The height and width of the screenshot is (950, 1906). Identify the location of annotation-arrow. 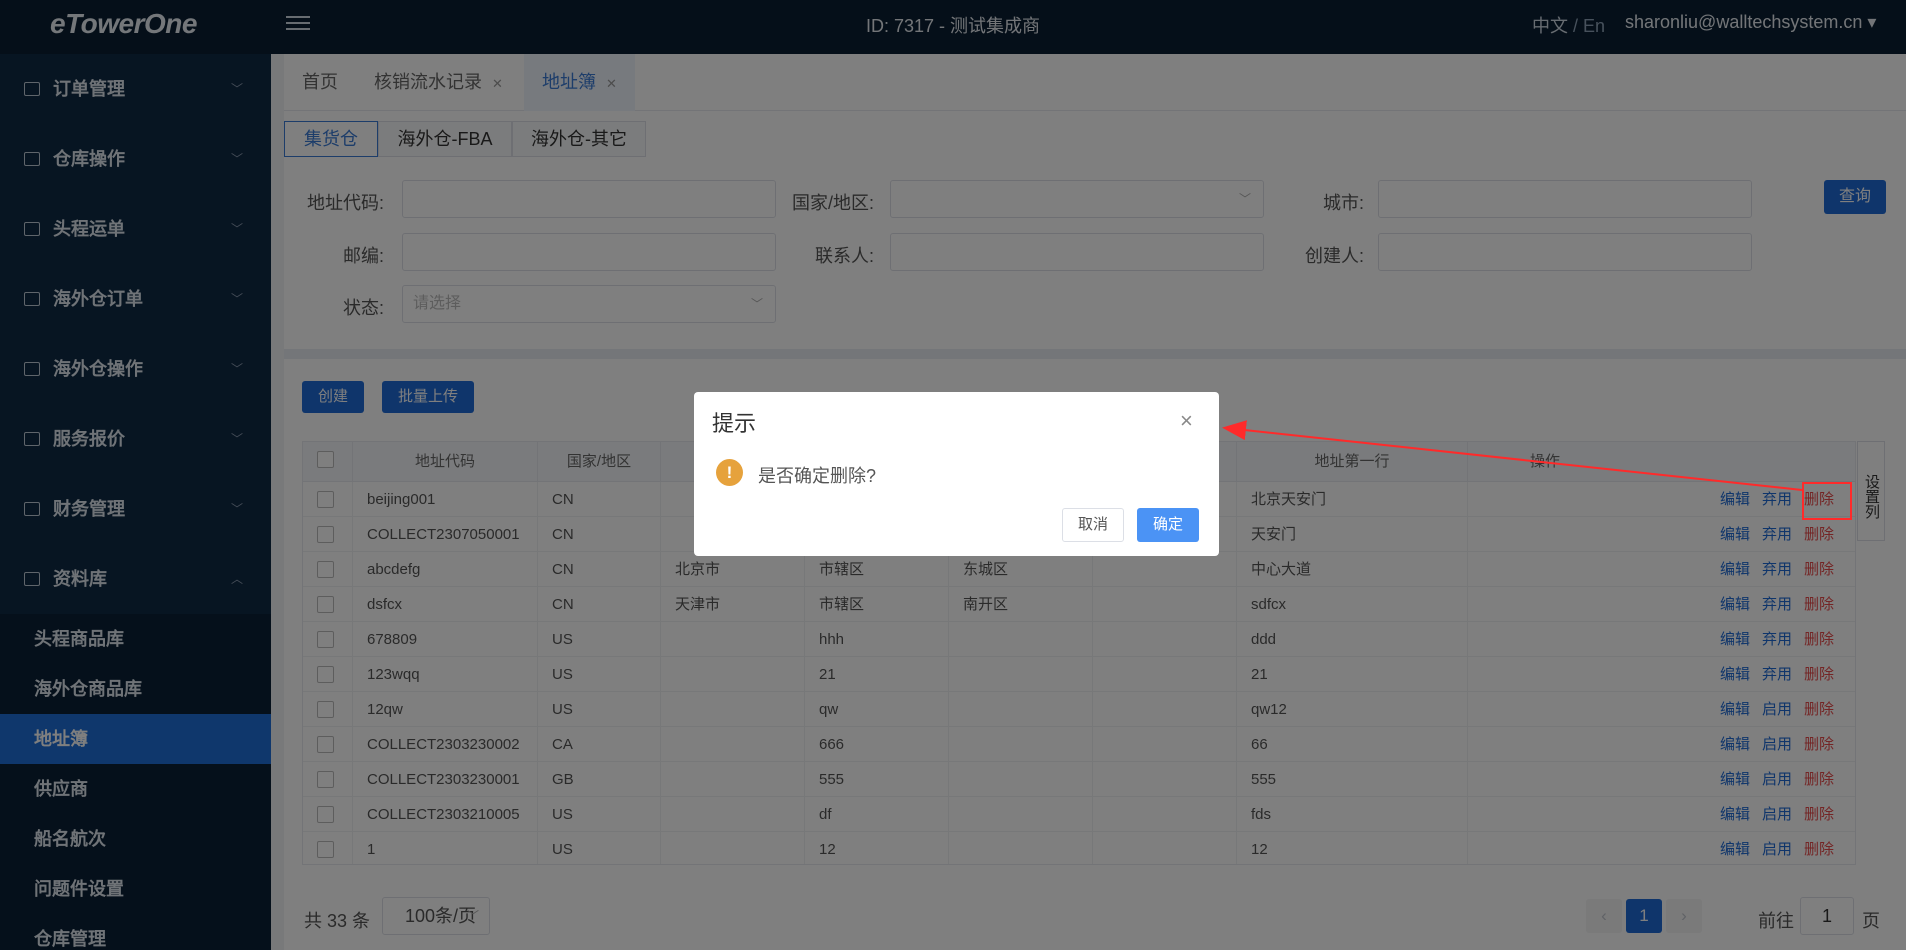
(1512, 455).